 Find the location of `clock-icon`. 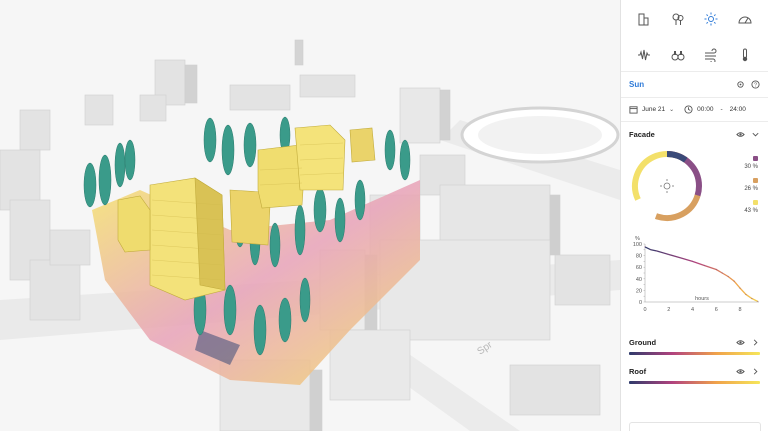

clock-icon is located at coordinates (688, 109).